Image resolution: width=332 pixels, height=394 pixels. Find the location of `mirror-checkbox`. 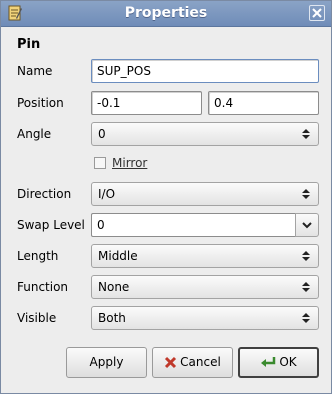

mirror-checkbox is located at coordinates (100, 163).